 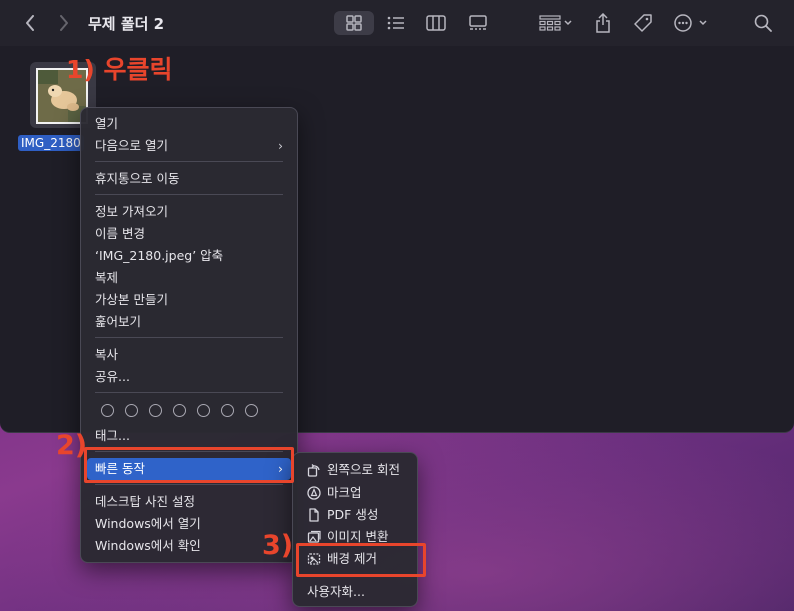 I want to click on photo-convert-icon, so click(x=314, y=536).